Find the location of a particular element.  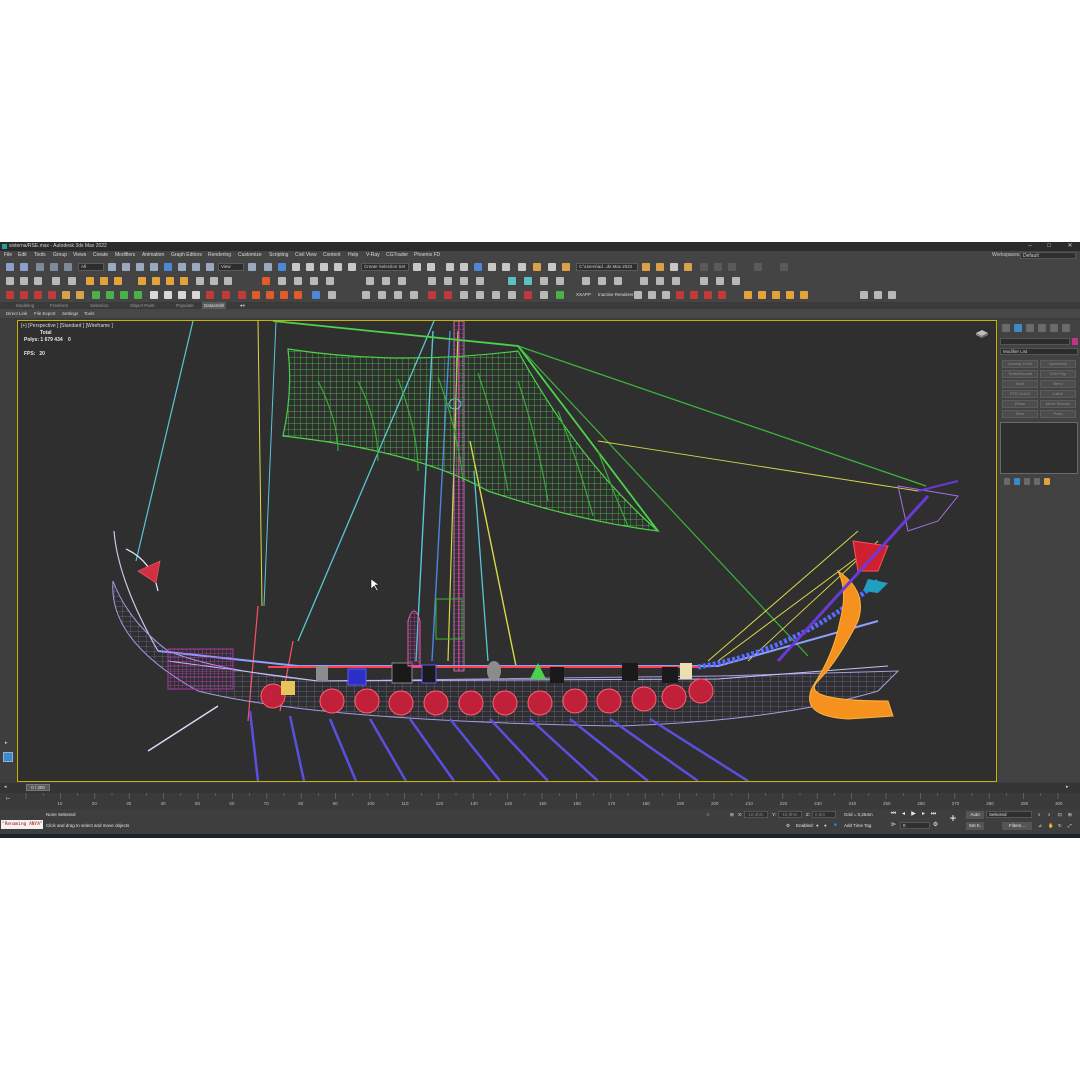

menu-civil-view: Civil View is located at coordinates (306, 255).